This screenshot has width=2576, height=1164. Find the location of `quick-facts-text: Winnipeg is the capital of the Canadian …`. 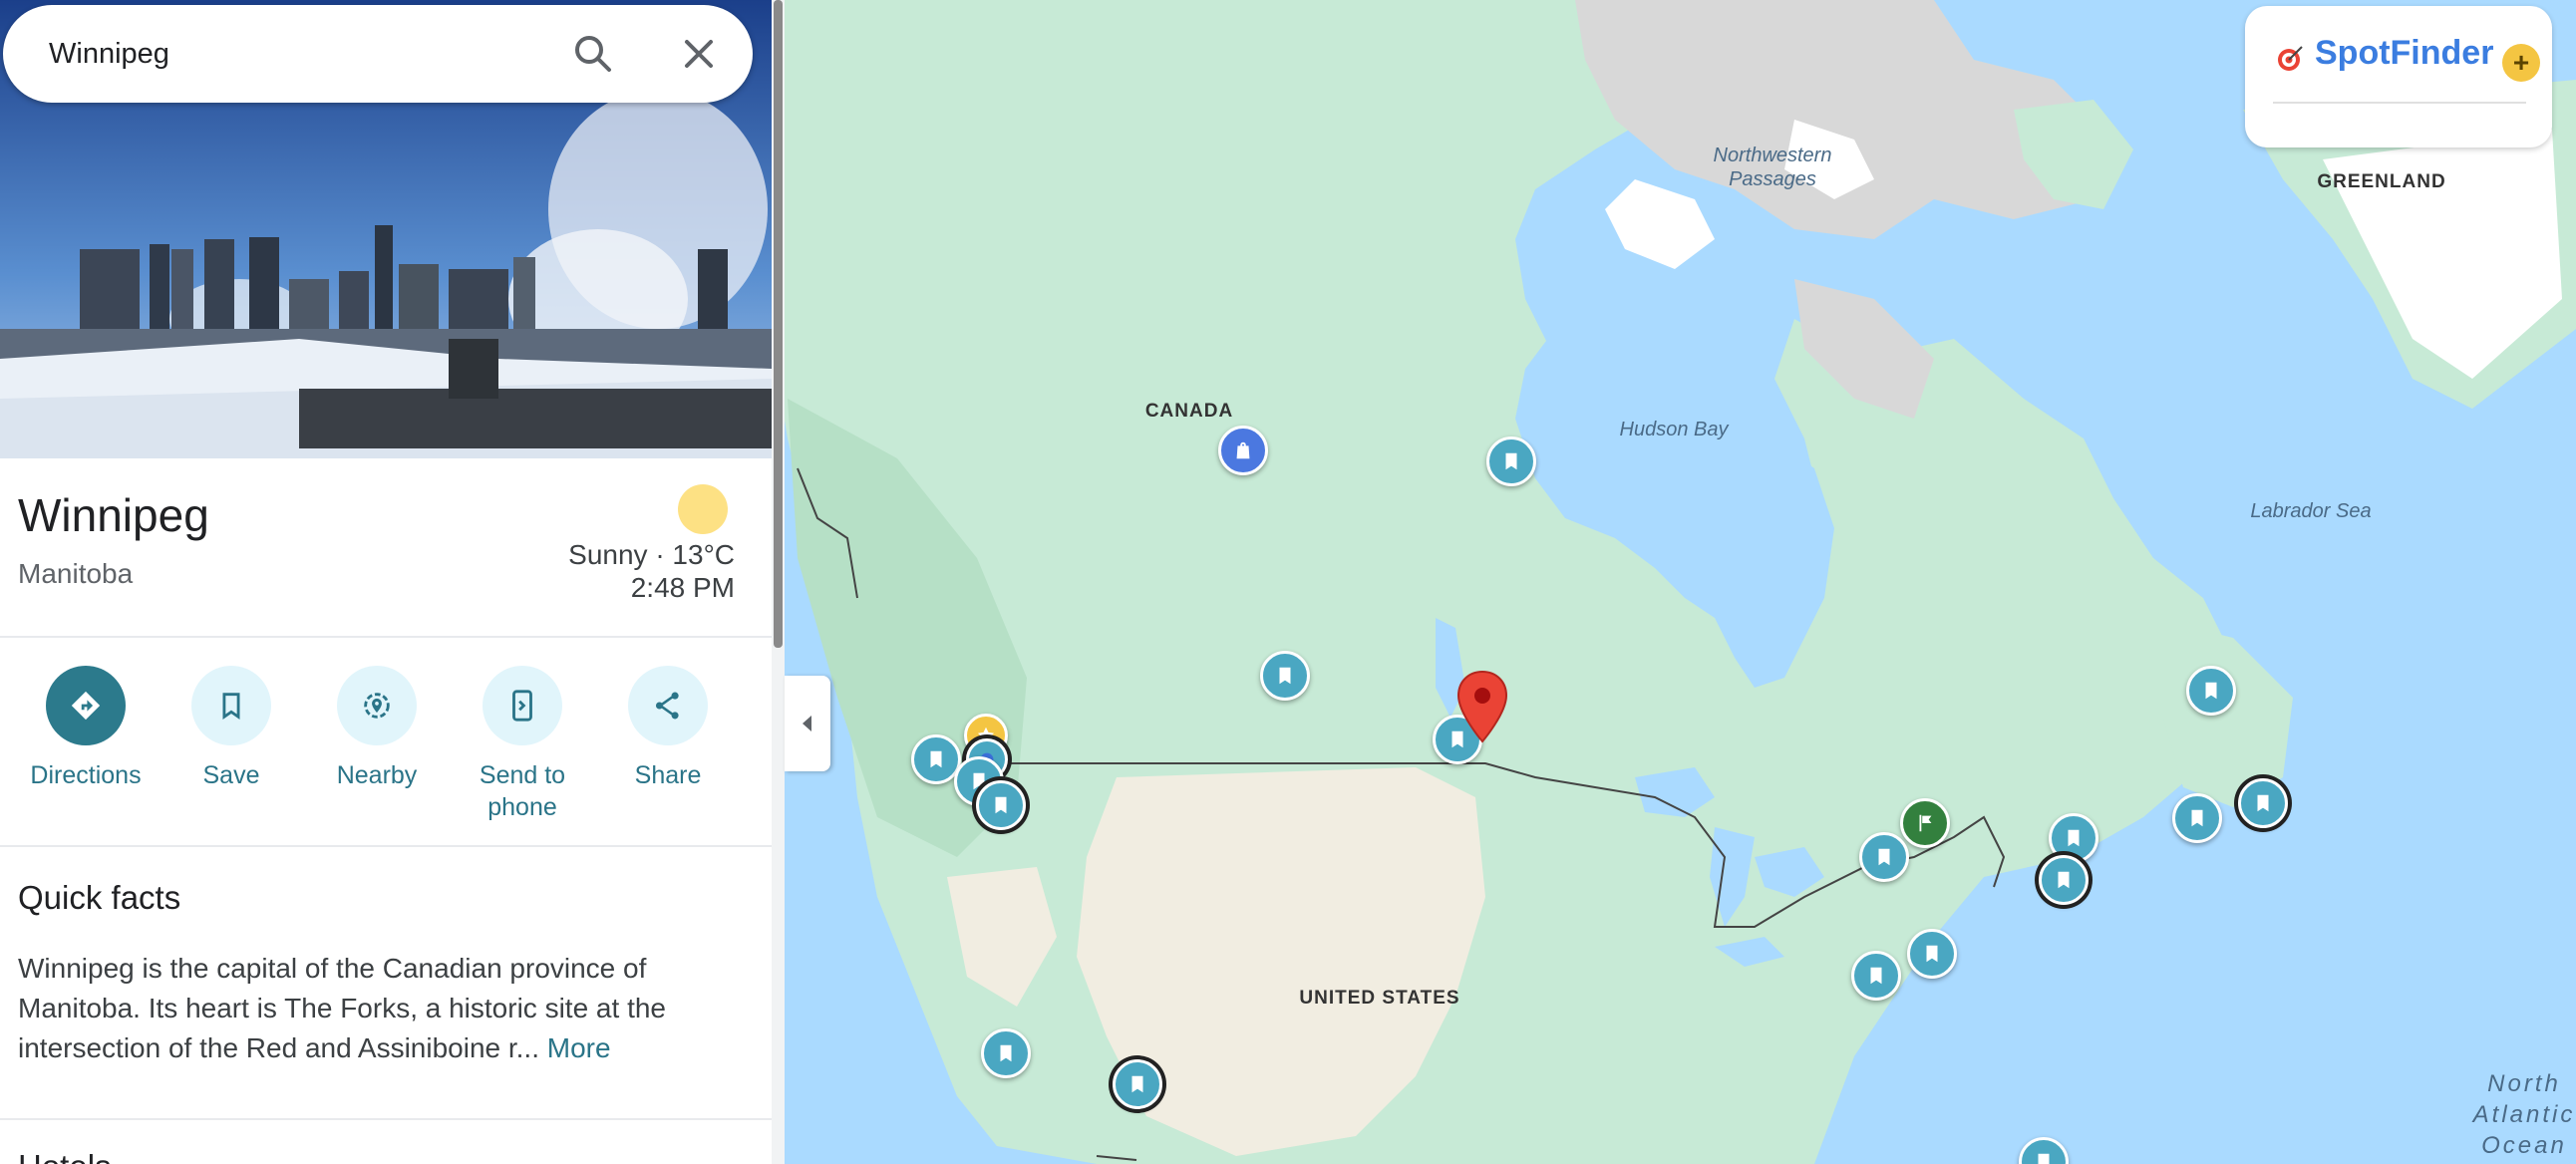

quick-facts-text: Winnipeg is the capital of the Canadian … is located at coordinates (377, 1008).